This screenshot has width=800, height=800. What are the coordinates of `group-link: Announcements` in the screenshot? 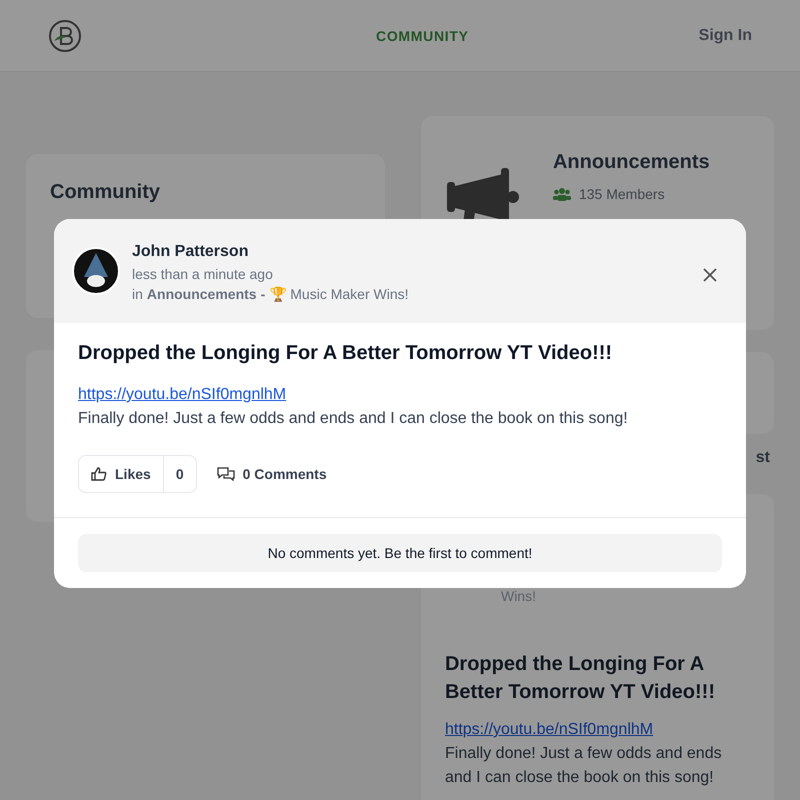 It's located at (201, 294).